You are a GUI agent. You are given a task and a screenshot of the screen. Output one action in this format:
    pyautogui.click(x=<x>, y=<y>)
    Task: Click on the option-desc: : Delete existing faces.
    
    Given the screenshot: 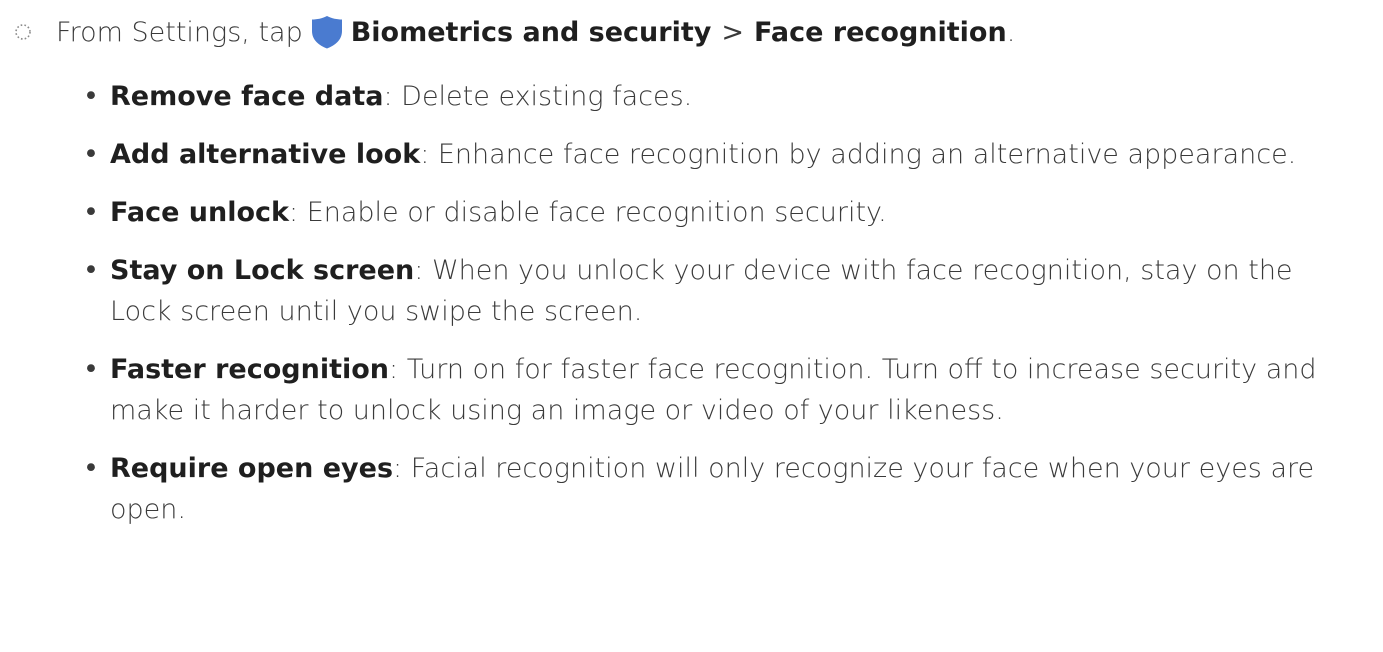 What is the action you would take?
    pyautogui.click(x=538, y=96)
    